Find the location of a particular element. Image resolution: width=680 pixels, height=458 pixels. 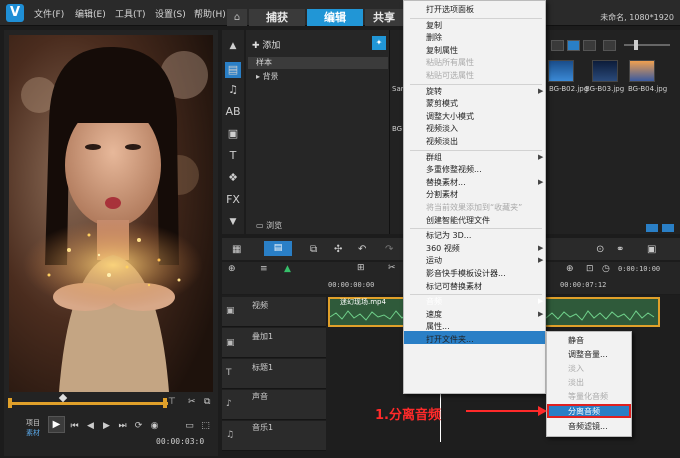

play-button: ▶ is located at coordinates (56, 424).